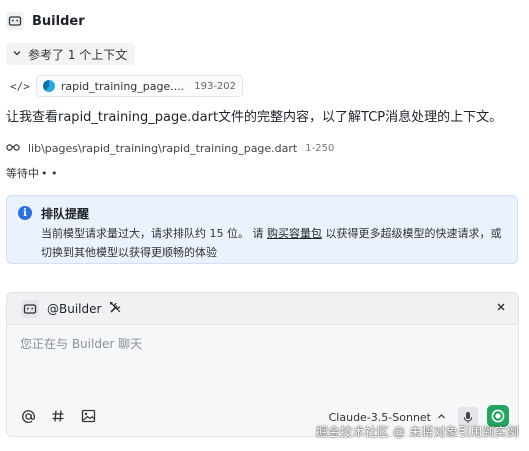 The image size is (529, 451). Describe the element at coordinates (320, 148) in the screenshot. I see `read-file-range: 1-250` at that location.